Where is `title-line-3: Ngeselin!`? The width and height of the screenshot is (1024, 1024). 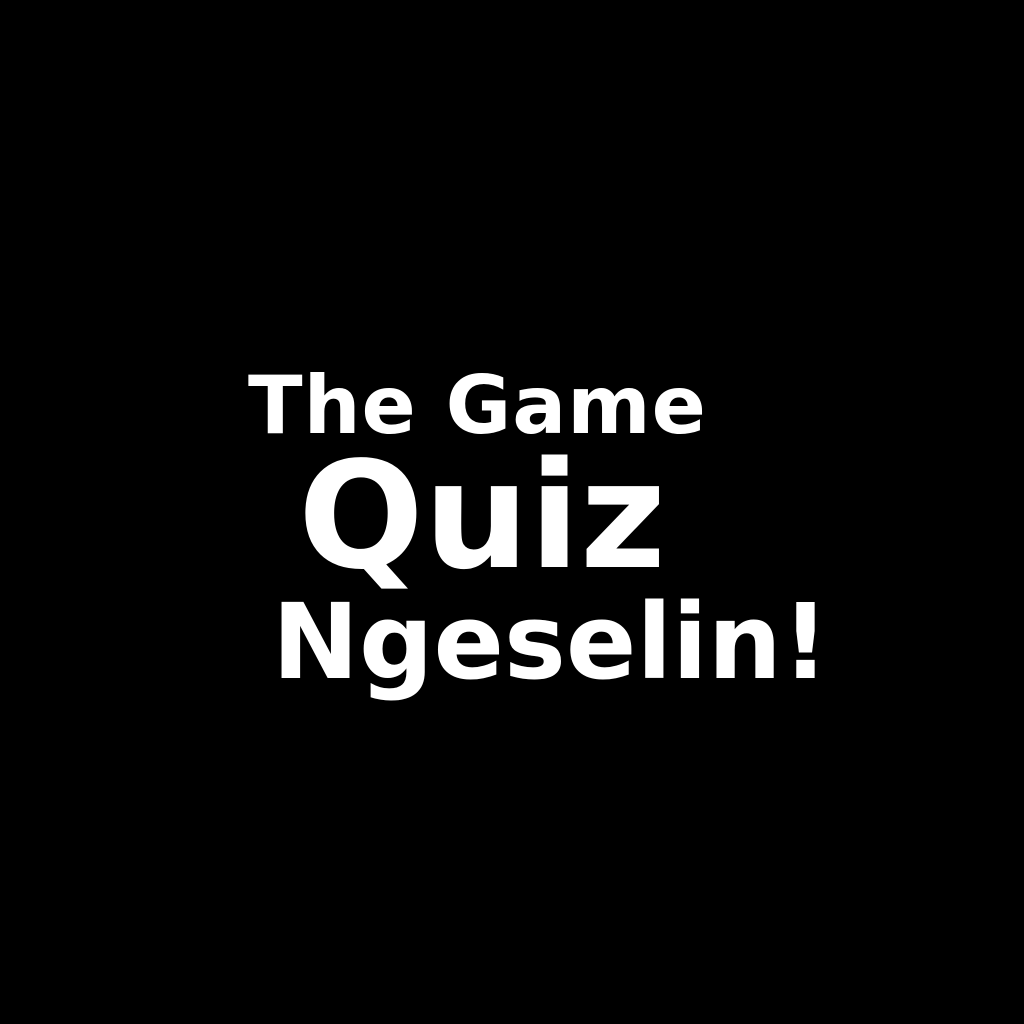
title-line-3: Ngeselin! is located at coordinates (551, 642).